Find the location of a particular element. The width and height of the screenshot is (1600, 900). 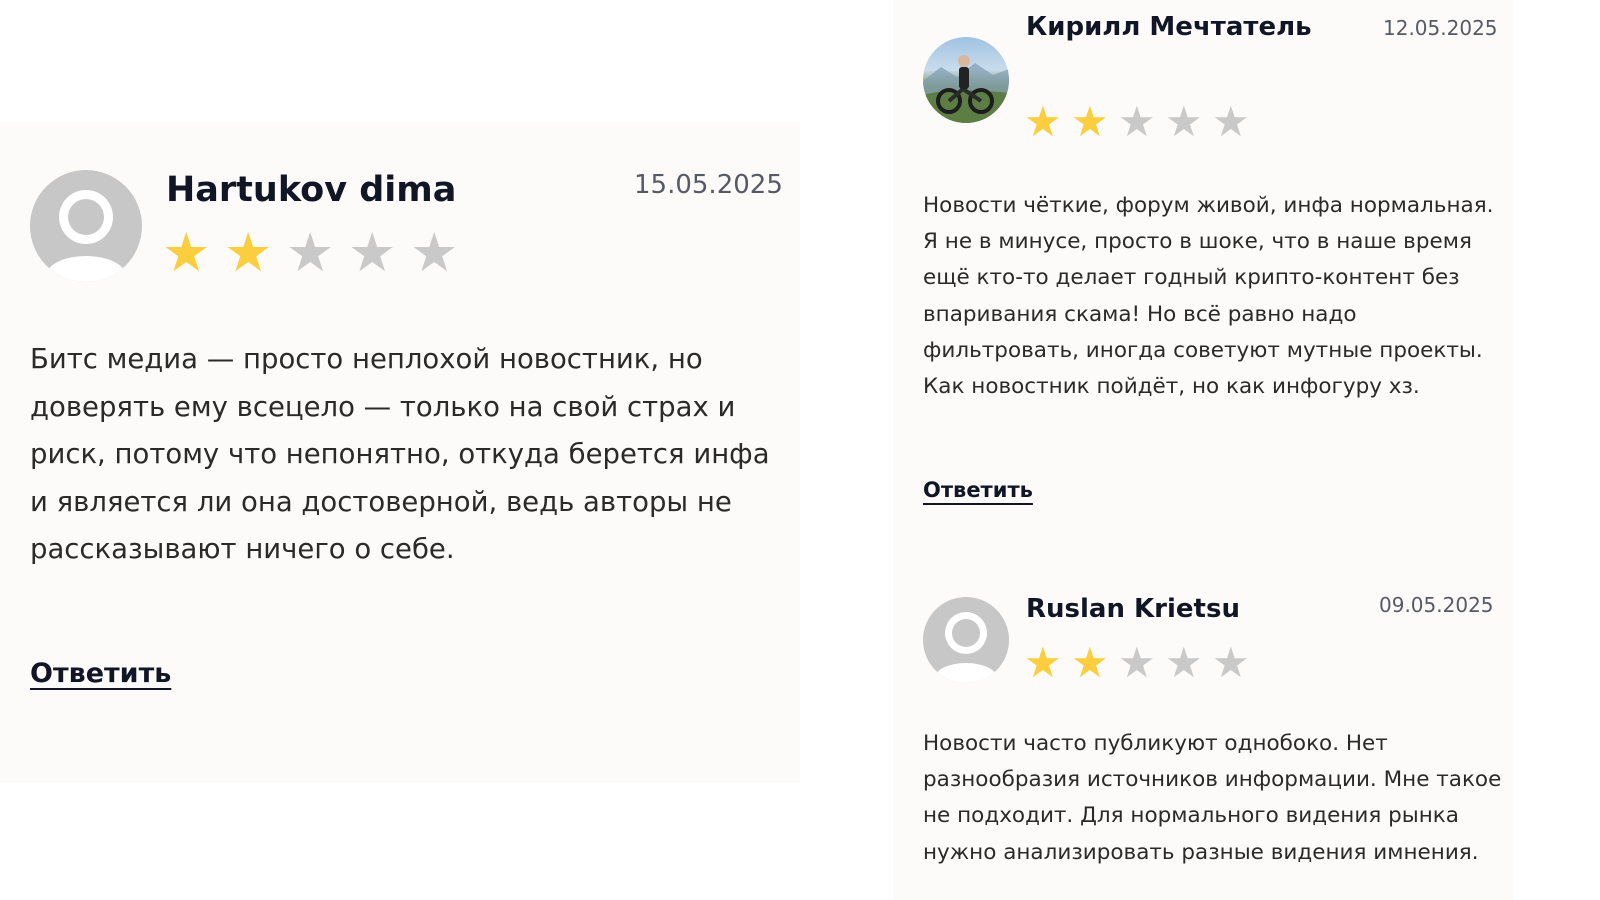

review-date: 12.05.2025 is located at coordinates (1440, 28).